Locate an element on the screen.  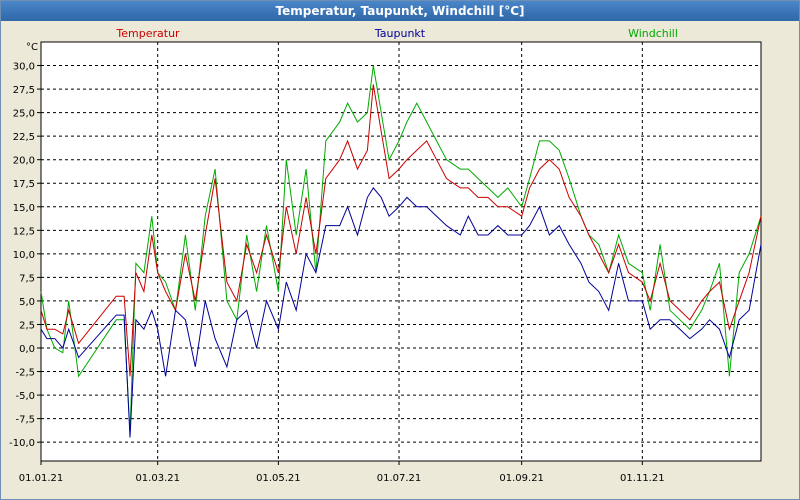
y-tick-label: 30,0 is located at coordinates (24, 67).